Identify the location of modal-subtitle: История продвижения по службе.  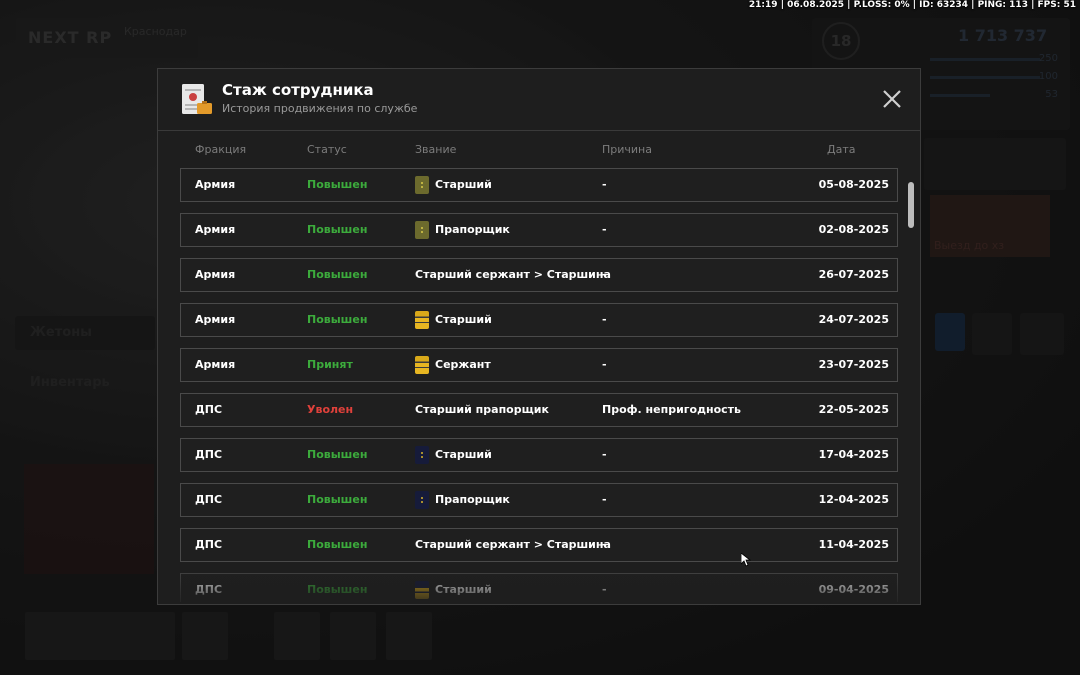
(320, 108).